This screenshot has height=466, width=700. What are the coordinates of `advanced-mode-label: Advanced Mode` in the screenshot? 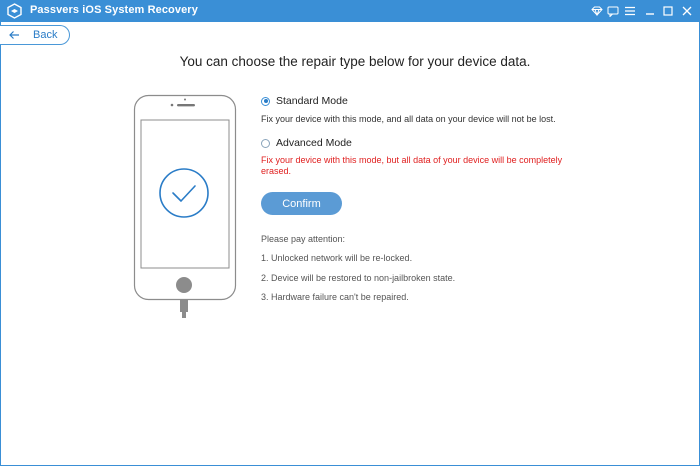 It's located at (314, 143).